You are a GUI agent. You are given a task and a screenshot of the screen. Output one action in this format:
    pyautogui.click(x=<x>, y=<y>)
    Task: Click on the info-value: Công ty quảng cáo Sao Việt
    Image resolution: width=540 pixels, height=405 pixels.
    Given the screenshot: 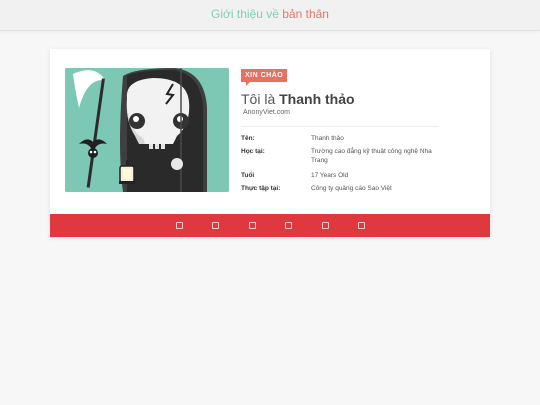 What is the action you would take?
    pyautogui.click(x=351, y=188)
    